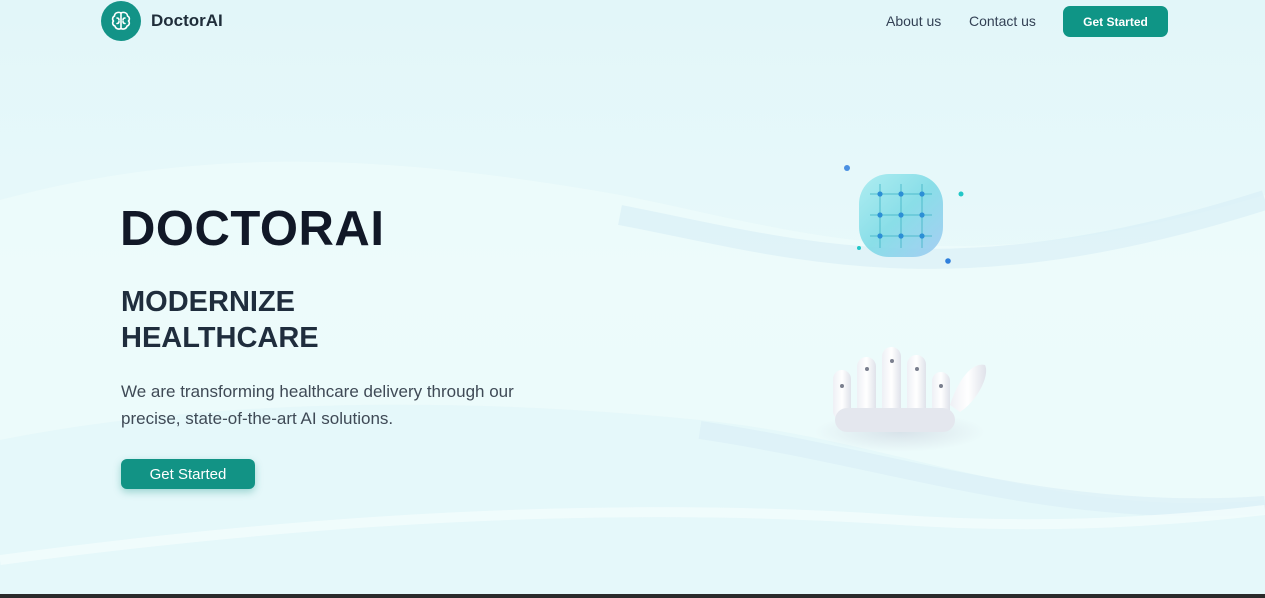  What do you see at coordinates (913, 21) in the screenshot?
I see `nav-about-us: About us` at bounding box center [913, 21].